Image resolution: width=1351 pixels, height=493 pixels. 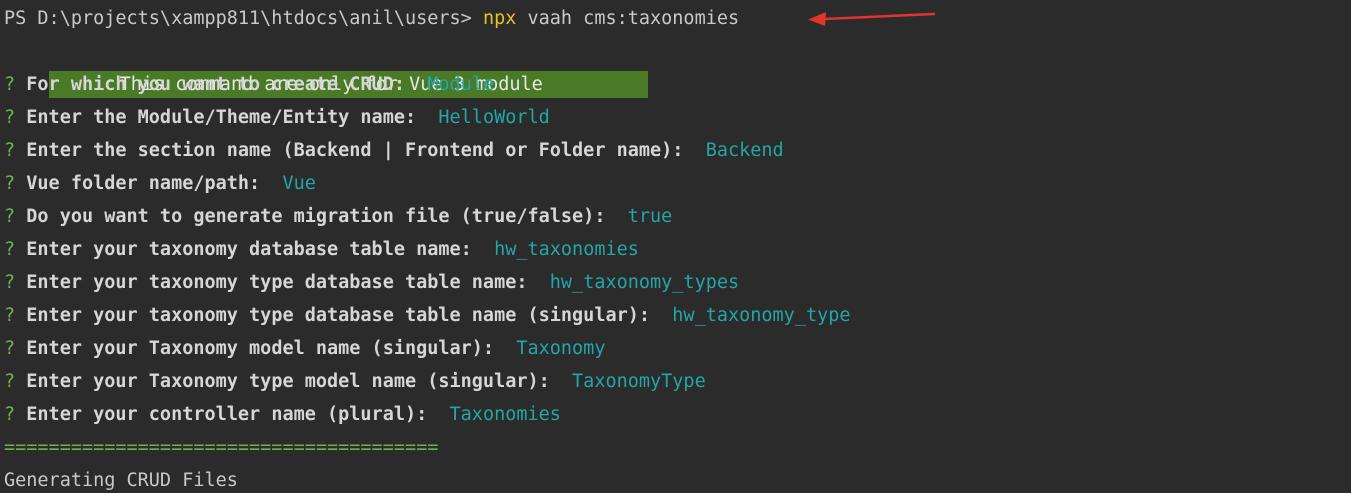 I want to click on answer-text: Backend, so click(x=744, y=150).